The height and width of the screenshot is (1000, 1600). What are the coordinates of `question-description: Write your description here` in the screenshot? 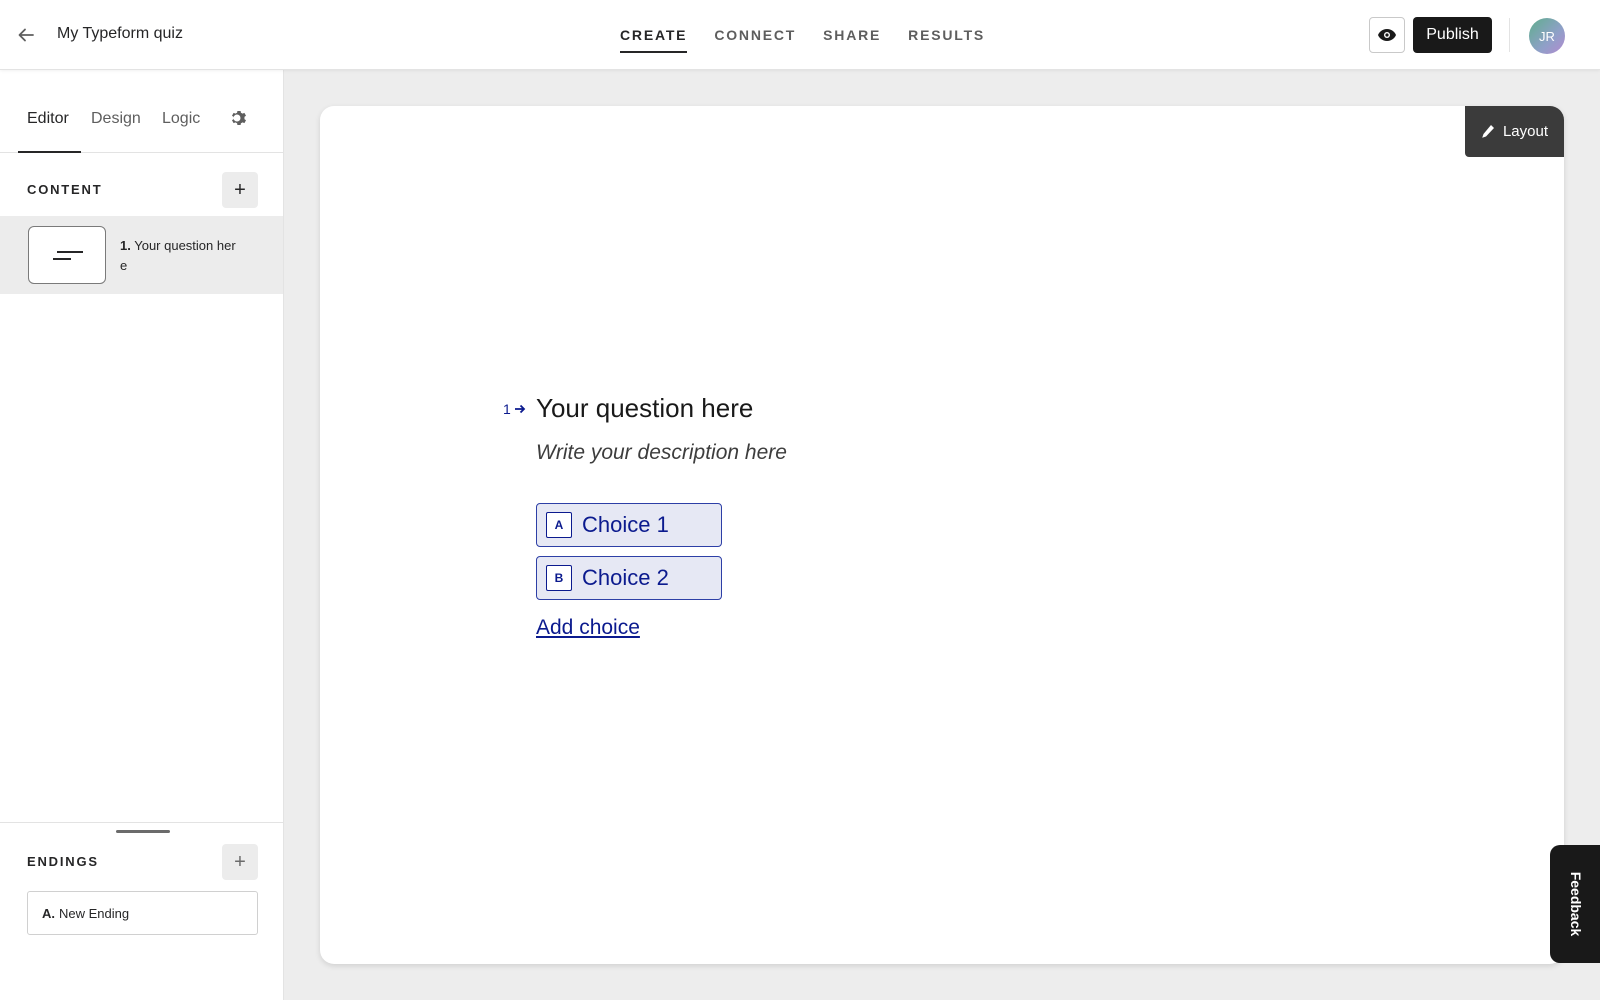 It's located at (661, 453).